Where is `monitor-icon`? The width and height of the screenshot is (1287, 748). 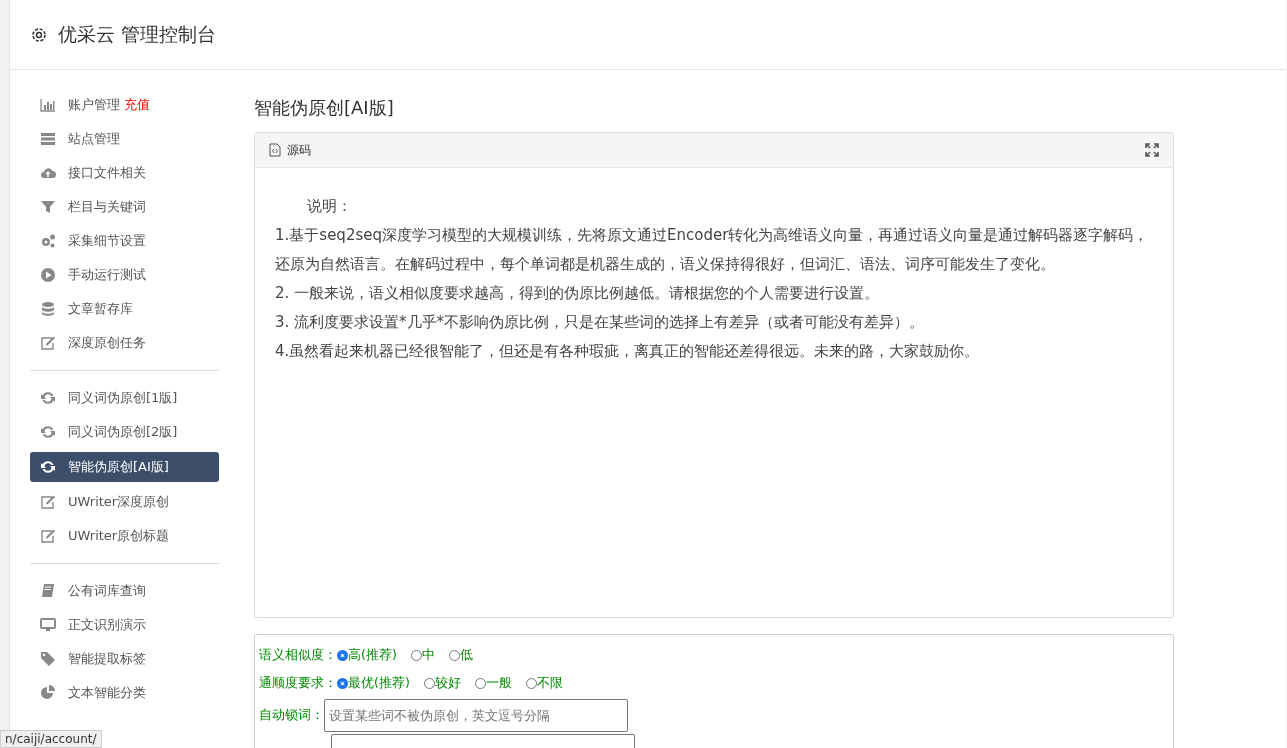 monitor-icon is located at coordinates (48, 625).